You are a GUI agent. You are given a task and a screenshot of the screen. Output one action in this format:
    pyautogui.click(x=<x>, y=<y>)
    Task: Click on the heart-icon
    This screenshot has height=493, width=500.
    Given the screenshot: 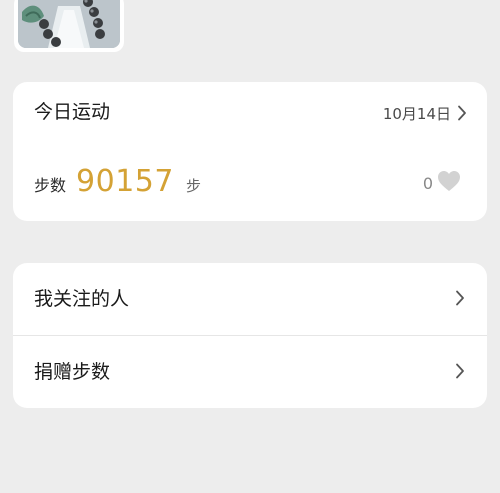 What is the action you would take?
    pyautogui.click(x=449, y=183)
    